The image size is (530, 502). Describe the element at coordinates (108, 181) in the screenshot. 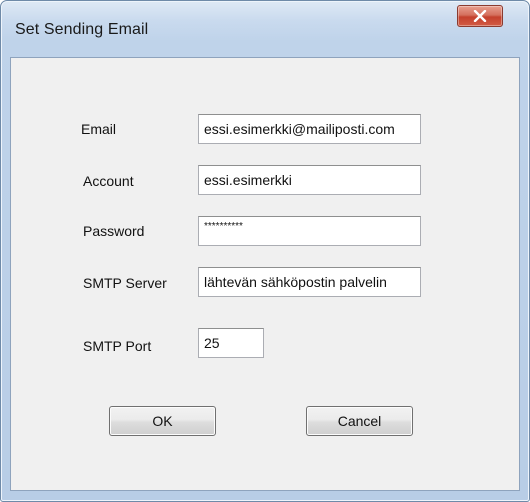

I see `account-label: Account` at that location.